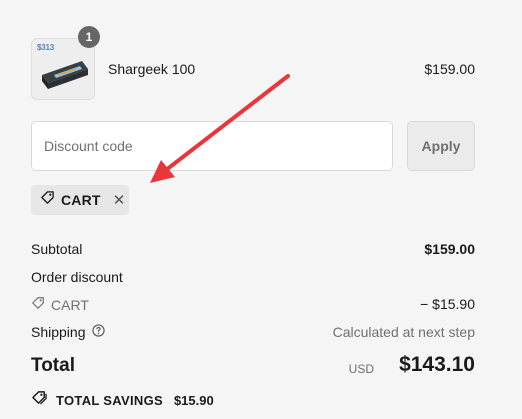  Describe the element at coordinates (449, 69) in the screenshot. I see `product-price: $159.00` at that location.